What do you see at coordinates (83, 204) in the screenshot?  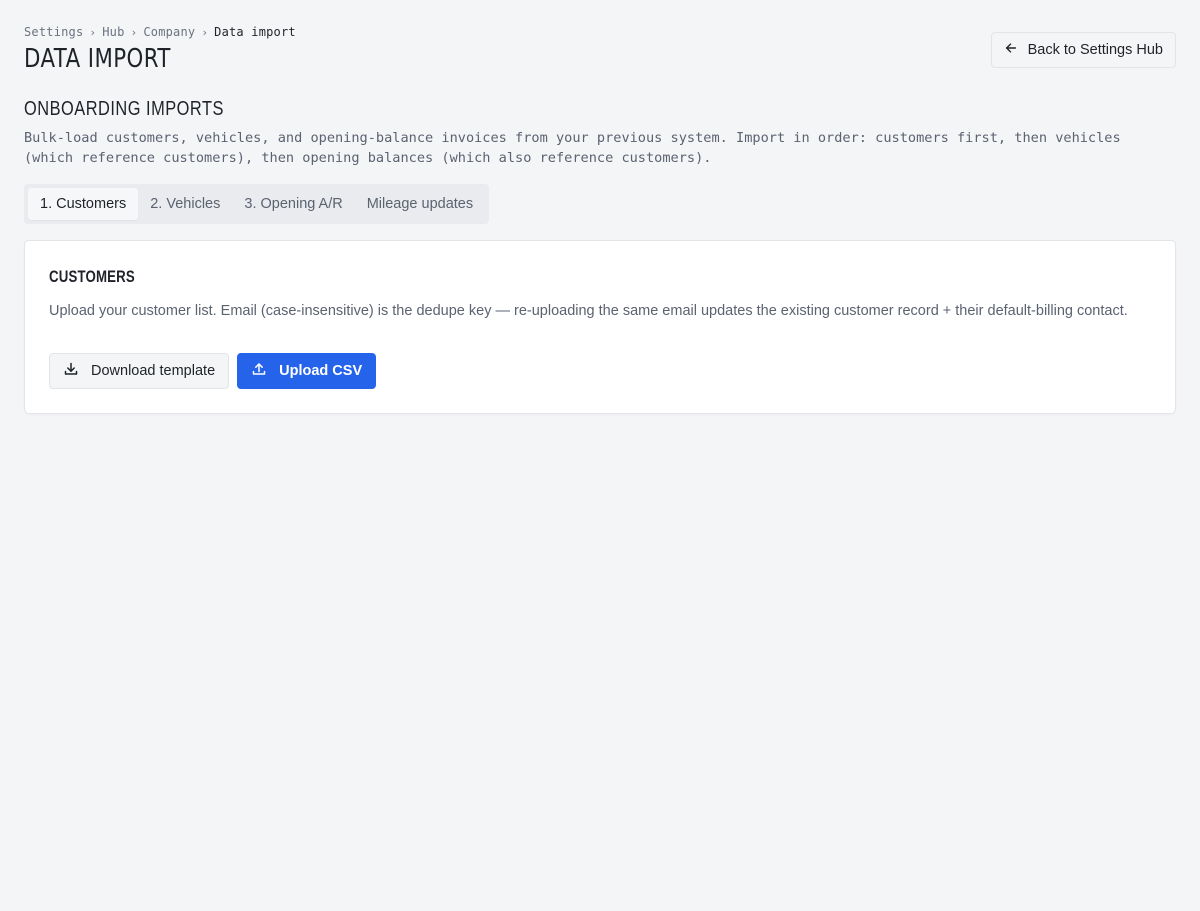 I see `tab-customers: 1. Customers` at bounding box center [83, 204].